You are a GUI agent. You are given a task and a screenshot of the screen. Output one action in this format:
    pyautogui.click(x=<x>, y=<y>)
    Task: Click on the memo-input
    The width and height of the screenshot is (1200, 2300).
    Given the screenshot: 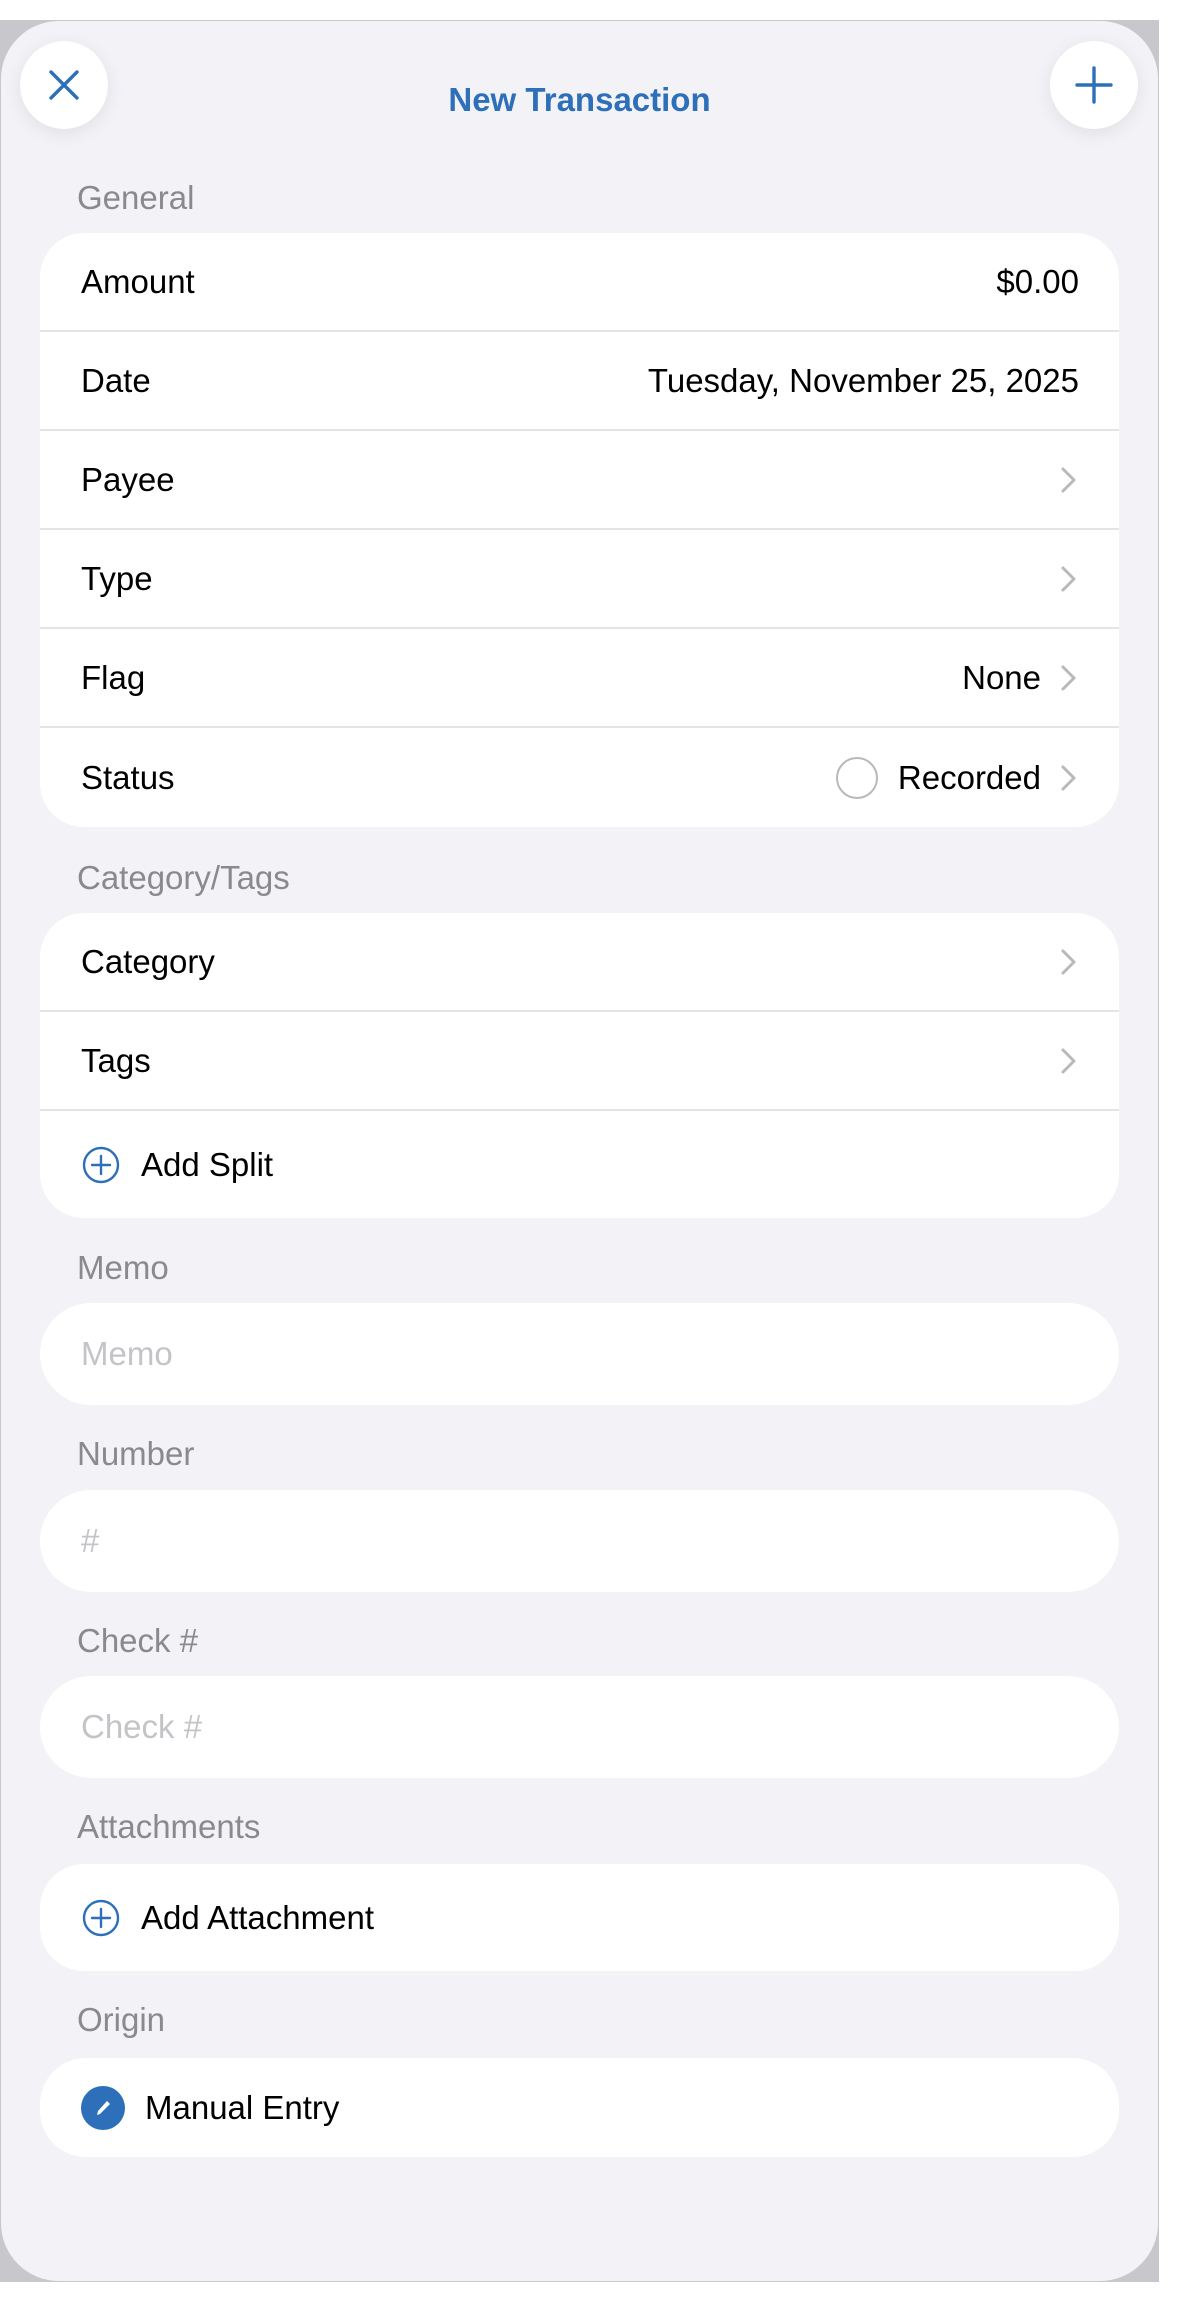 What is the action you would take?
    pyautogui.click(x=600, y=1354)
    